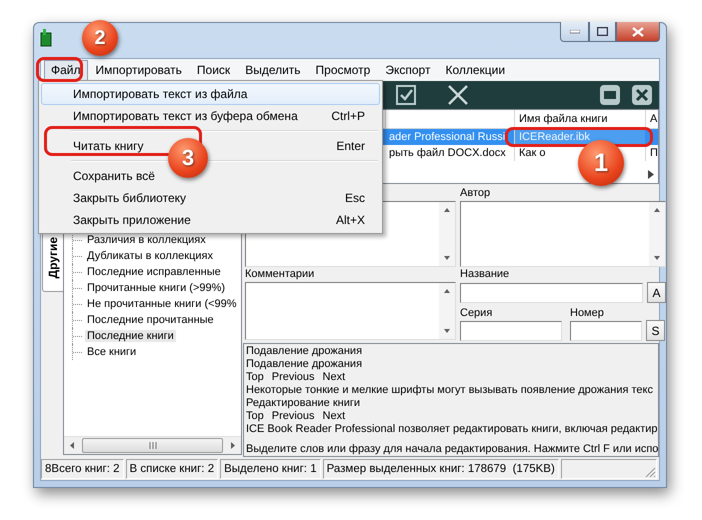  Describe the element at coordinates (650, 472) in the screenshot. I see `resize-grip-icon` at that location.